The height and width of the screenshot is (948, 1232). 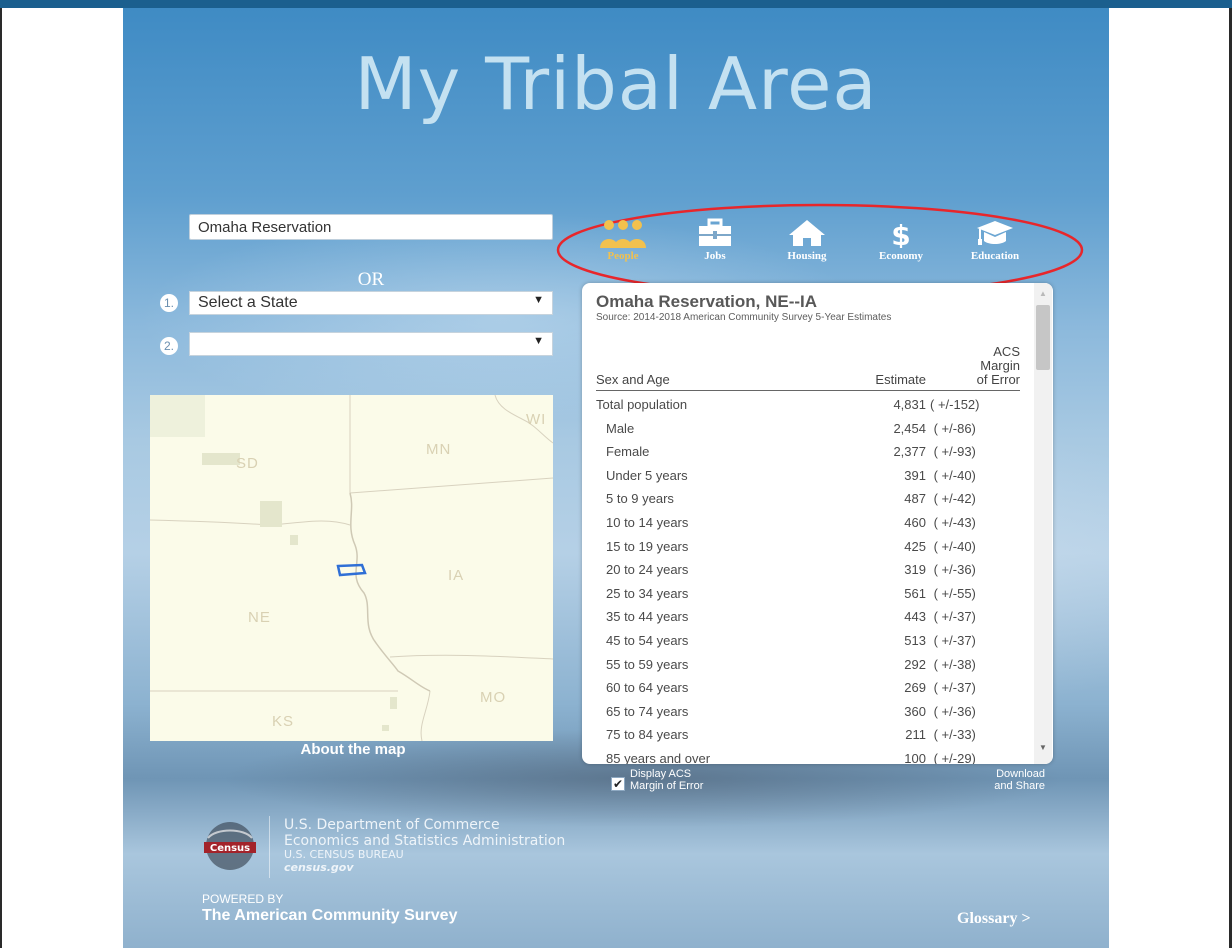 What do you see at coordinates (915, 546) in the screenshot?
I see `row-estimate: 425` at bounding box center [915, 546].